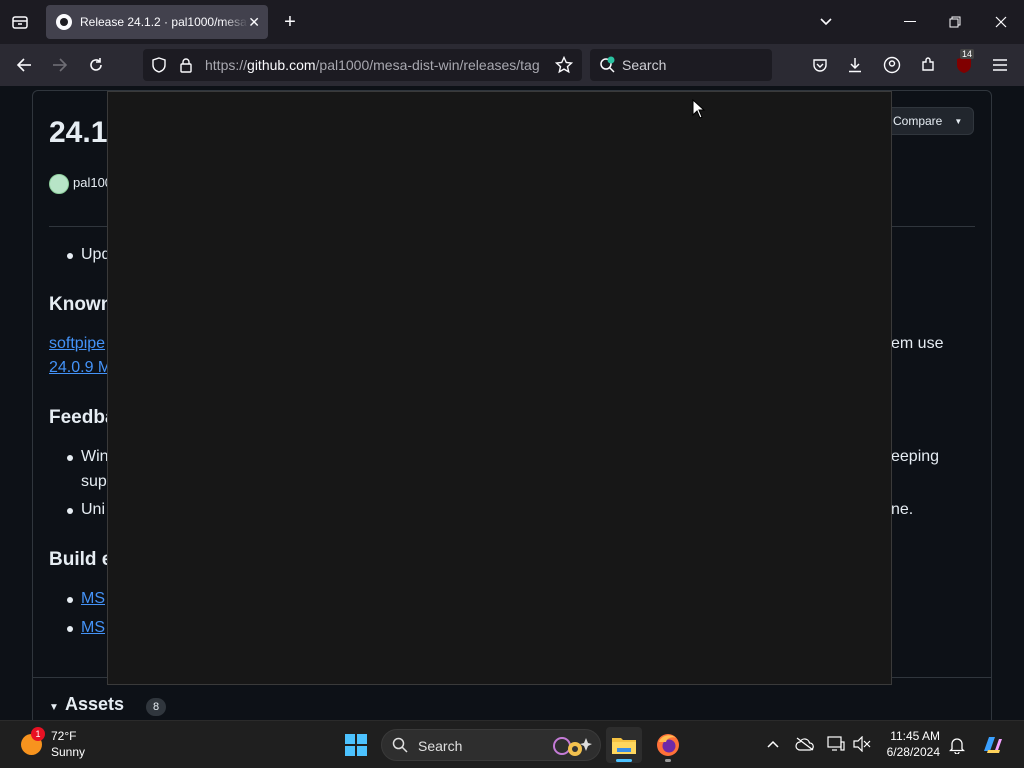  What do you see at coordinates (820, 65) in the screenshot?
I see `pocket-icon` at bounding box center [820, 65].